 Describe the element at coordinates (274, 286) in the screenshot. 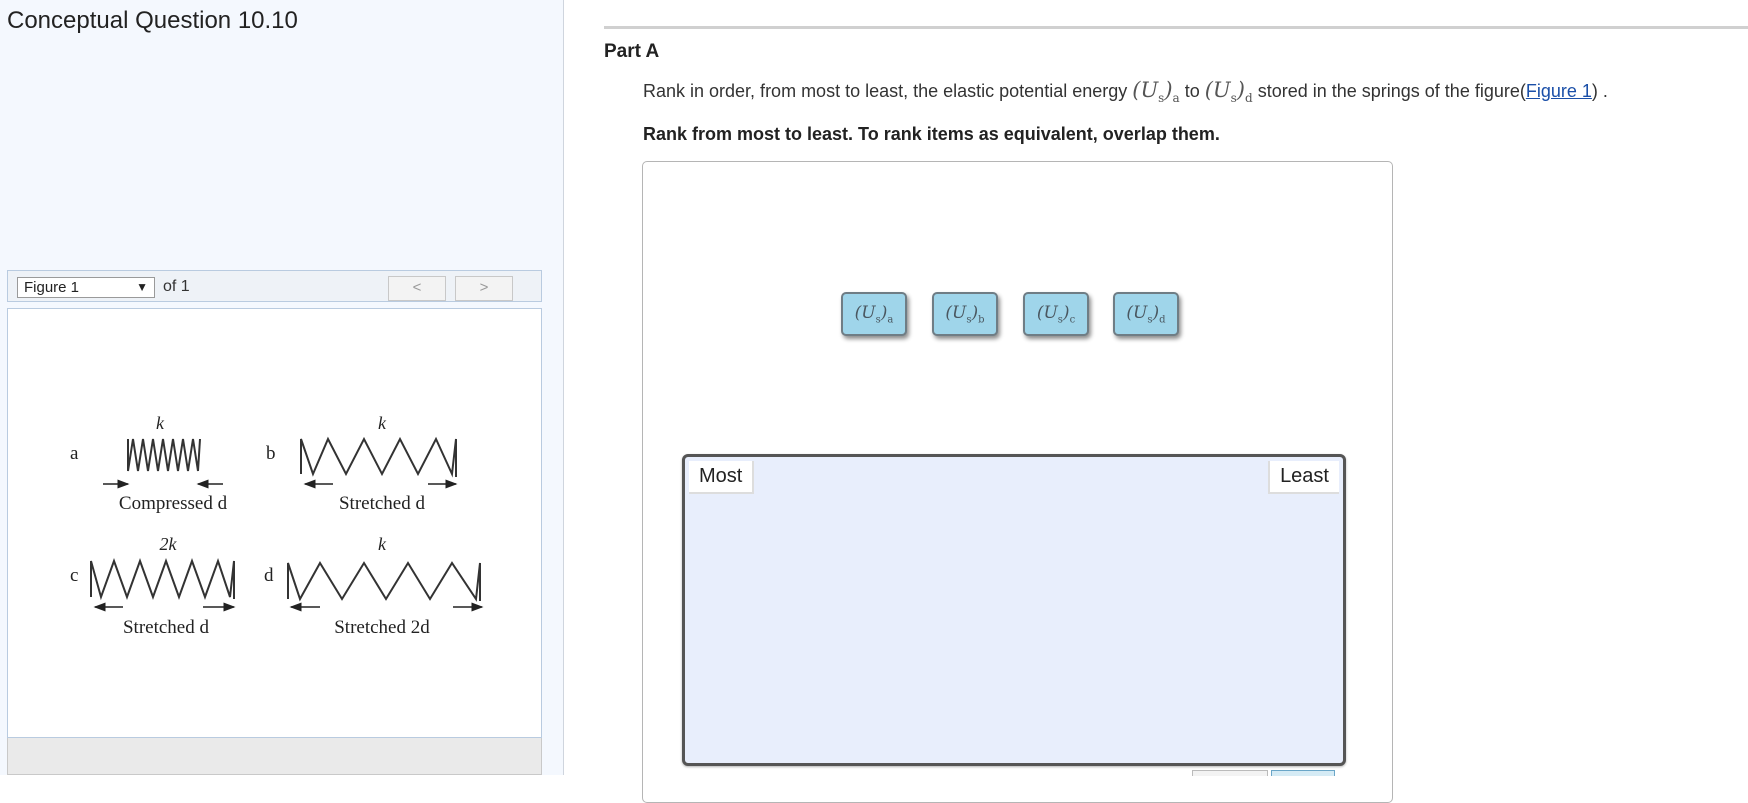

I see `figure-navigation-bar: Figure 1 ▼ of 1 < >` at that location.